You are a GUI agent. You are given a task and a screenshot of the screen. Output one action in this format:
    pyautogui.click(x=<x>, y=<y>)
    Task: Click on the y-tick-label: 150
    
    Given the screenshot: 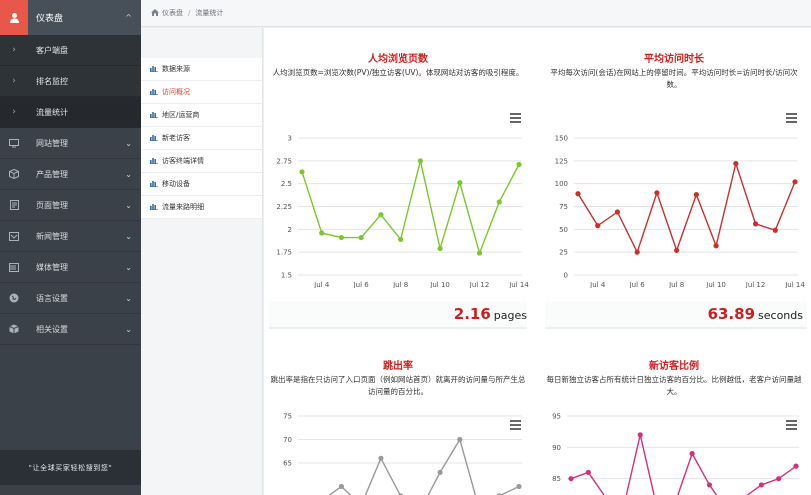 What is the action you would take?
    pyautogui.click(x=561, y=139)
    